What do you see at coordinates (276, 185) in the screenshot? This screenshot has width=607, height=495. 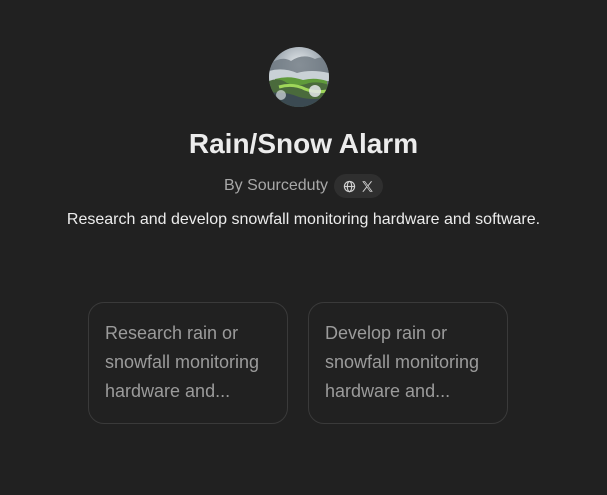 I see `author-name: By Sourceduty` at bounding box center [276, 185].